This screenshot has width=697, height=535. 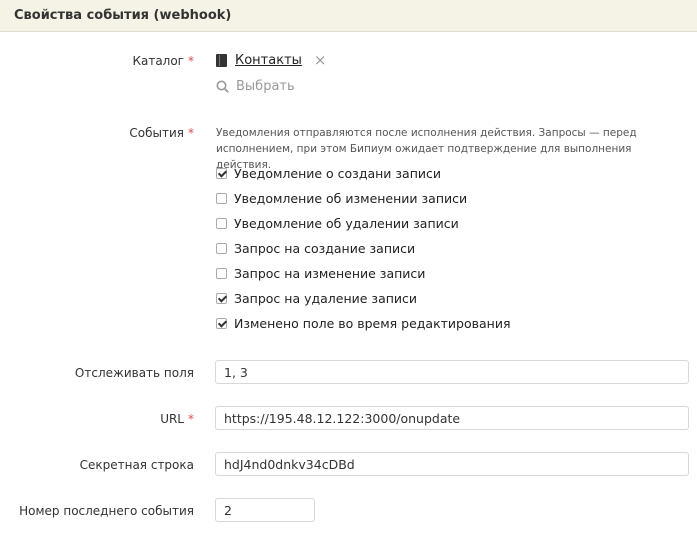 What do you see at coordinates (452, 464) in the screenshot?
I see `secret-input: hdJ4nd0dnkv34cDBd` at bounding box center [452, 464].